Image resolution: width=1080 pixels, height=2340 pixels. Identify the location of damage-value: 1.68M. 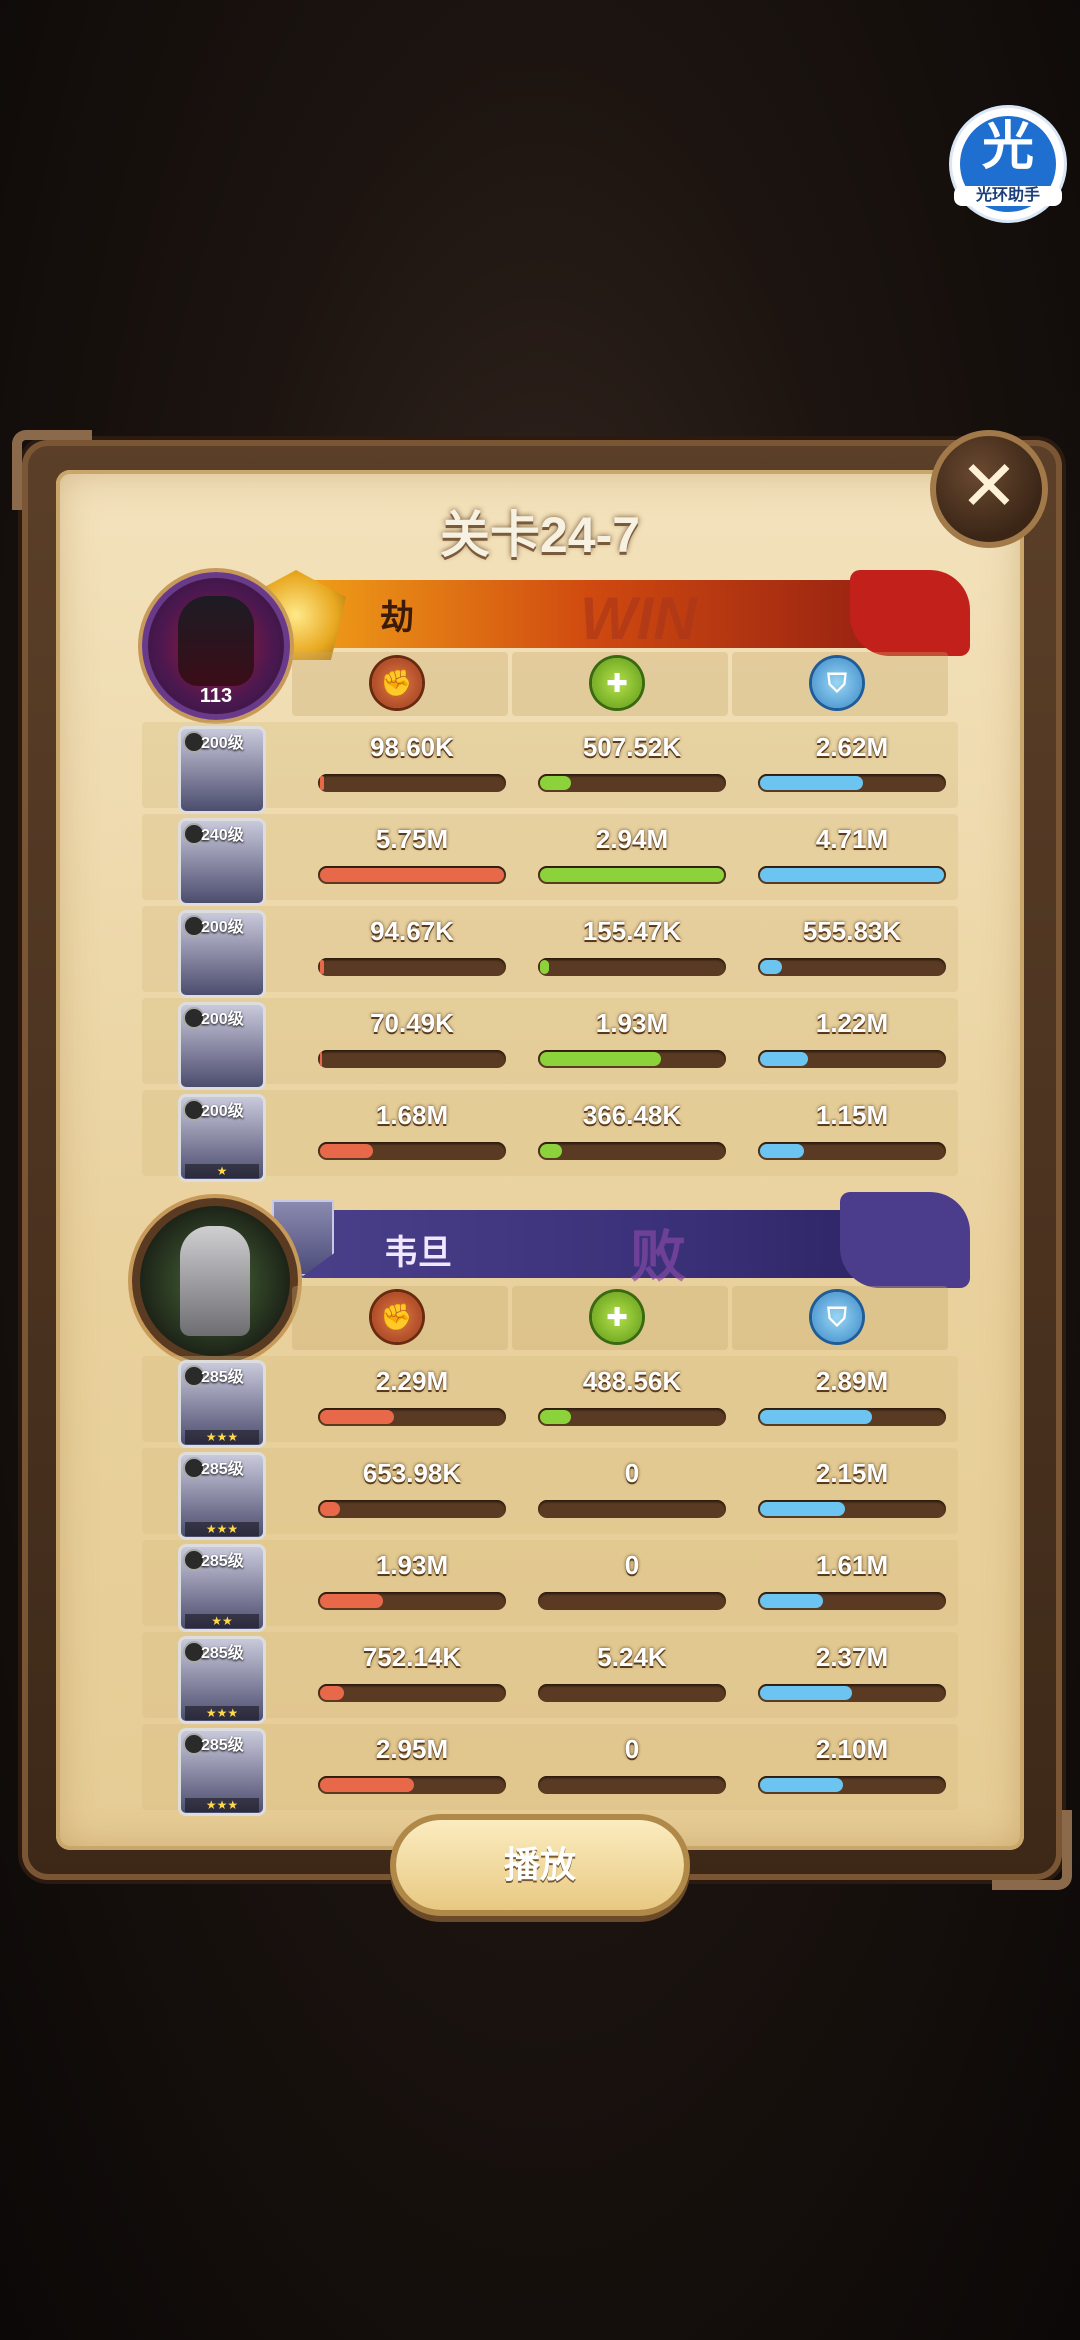
(412, 1115).